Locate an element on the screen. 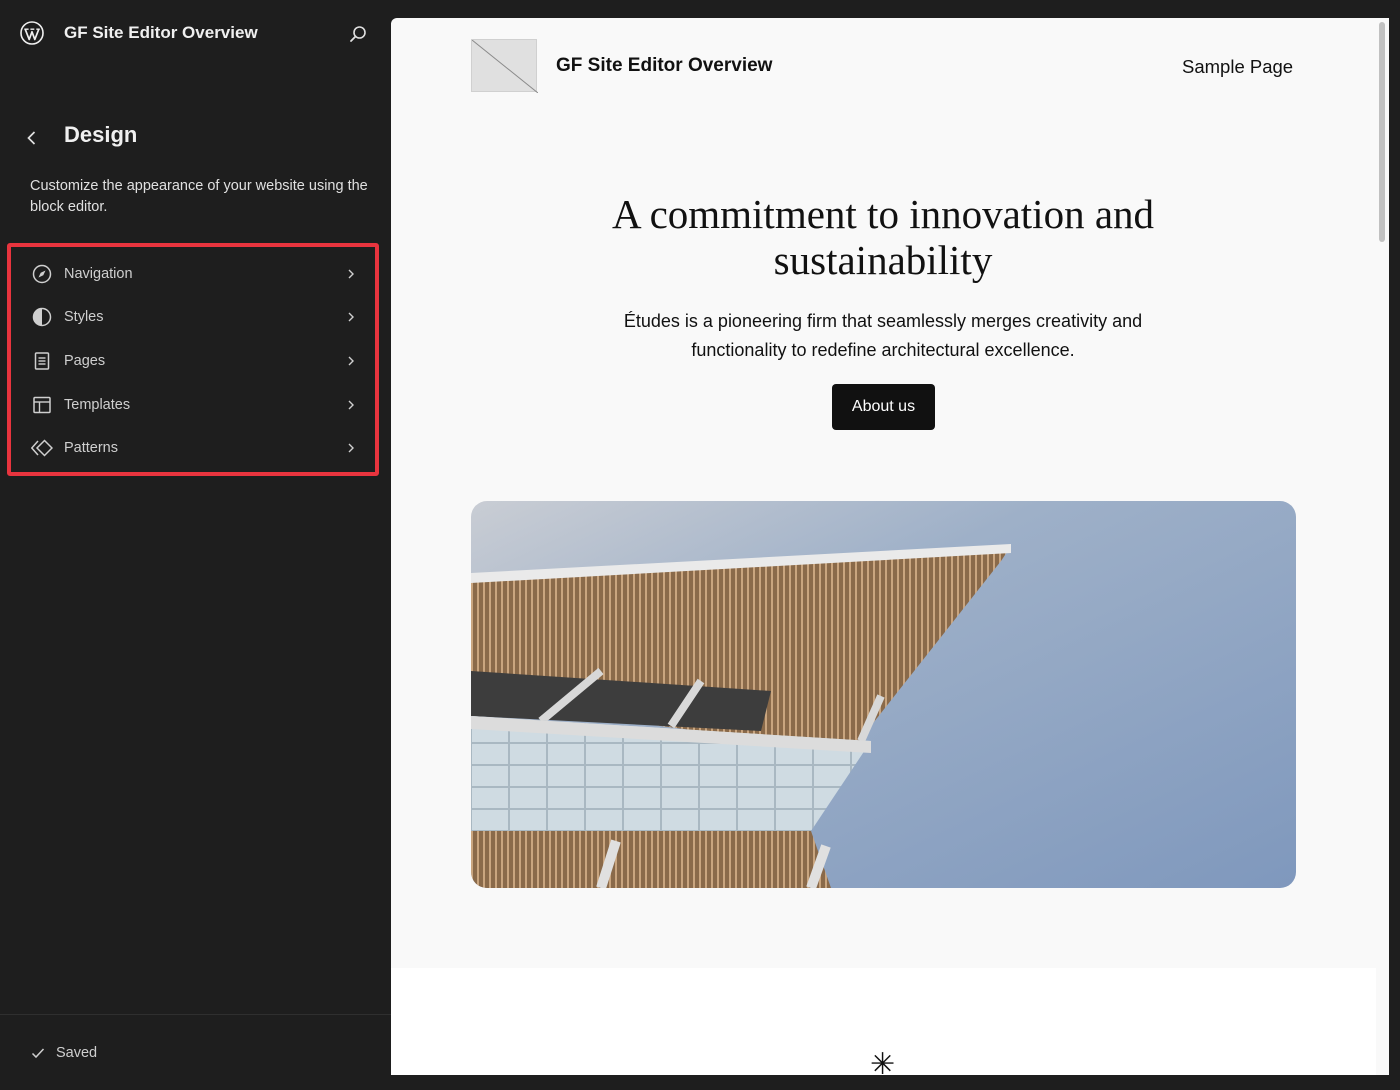  pages-icon is located at coordinates (42, 361).